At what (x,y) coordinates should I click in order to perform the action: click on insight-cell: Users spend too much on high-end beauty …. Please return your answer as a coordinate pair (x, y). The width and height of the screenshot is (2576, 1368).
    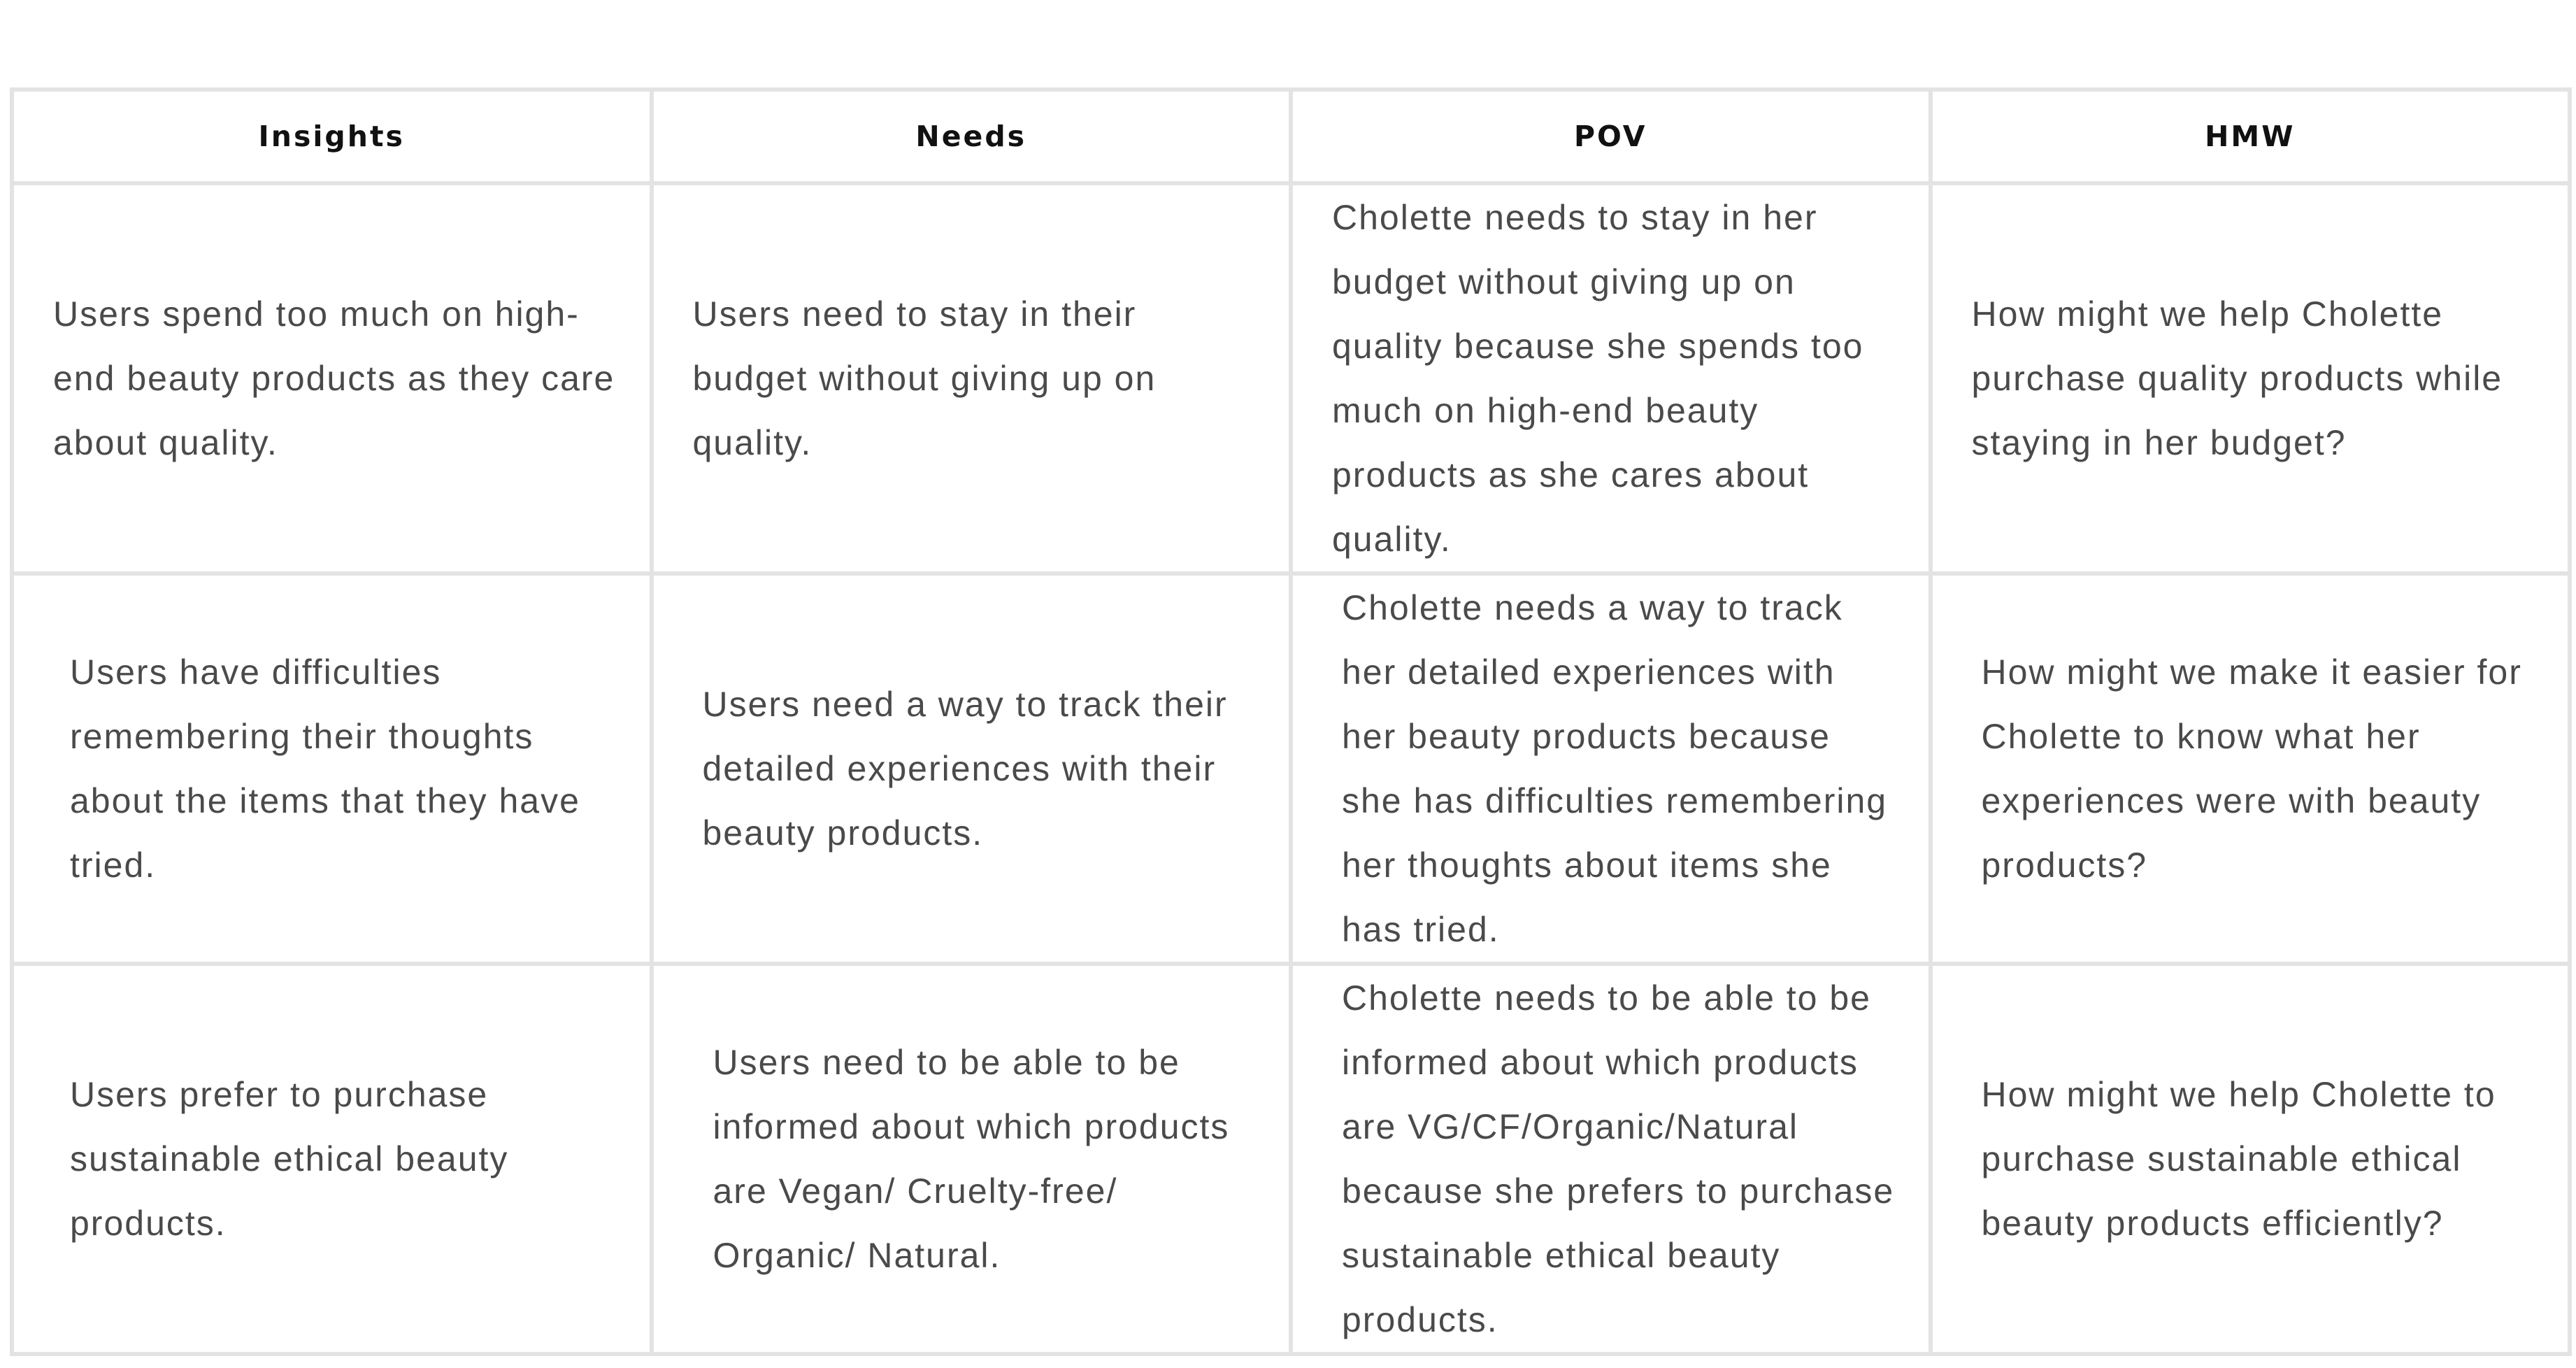
    Looking at the image, I should click on (332, 378).